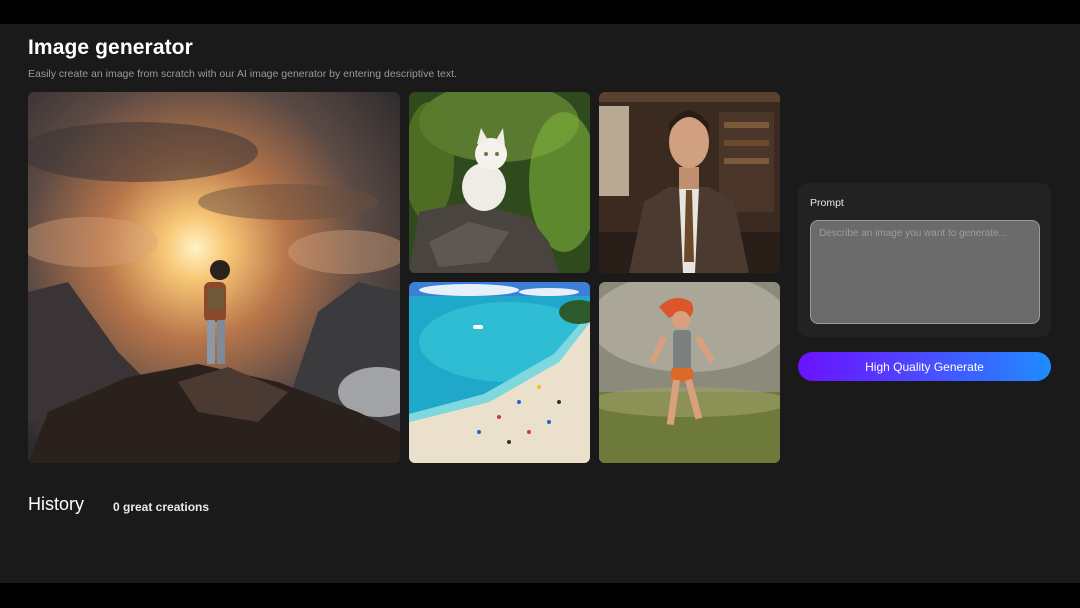 This screenshot has height=608, width=1080. Describe the element at coordinates (56, 504) in the screenshot. I see `history-title: History` at that location.